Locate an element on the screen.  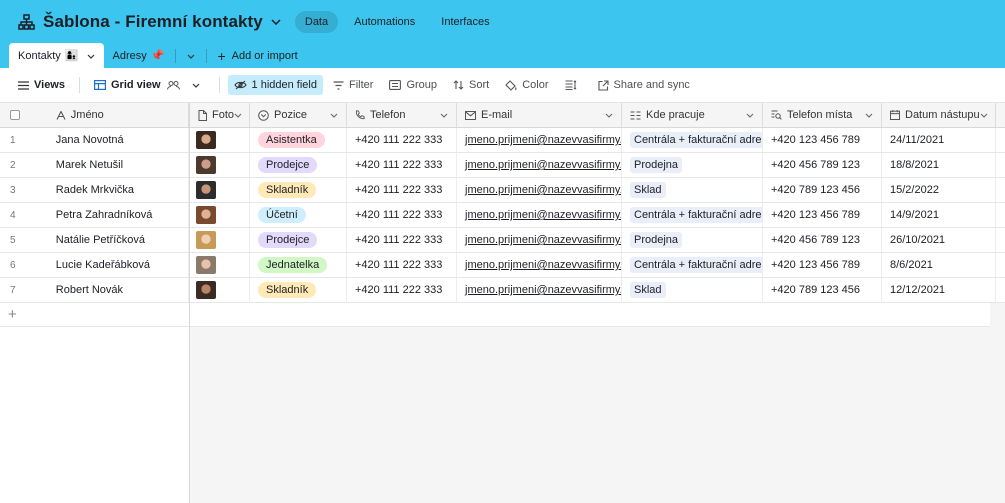
filter-button: Filter is located at coordinates (353, 85).